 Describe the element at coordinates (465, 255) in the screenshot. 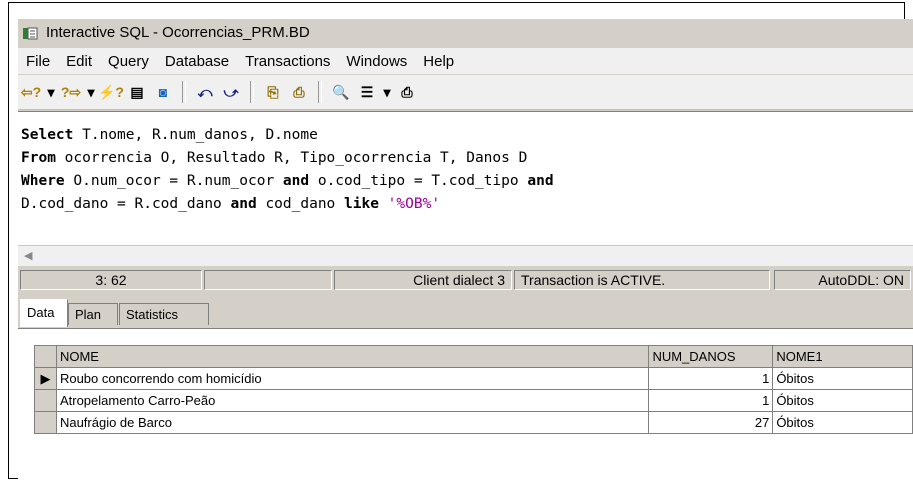

I see `editor-horizontal-scrollbar: ◀` at that location.